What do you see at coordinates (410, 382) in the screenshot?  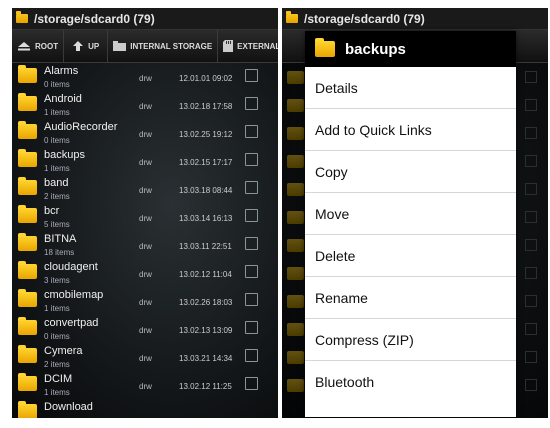 I see `menu-item-bluetooth: Bluetooth` at bounding box center [410, 382].